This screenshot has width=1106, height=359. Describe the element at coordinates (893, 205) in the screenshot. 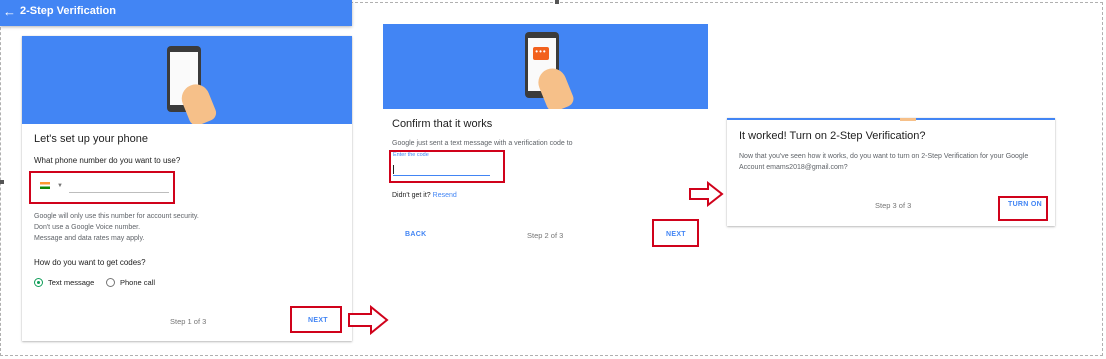

I see `step-indicator: Step 3 of 3` at that location.